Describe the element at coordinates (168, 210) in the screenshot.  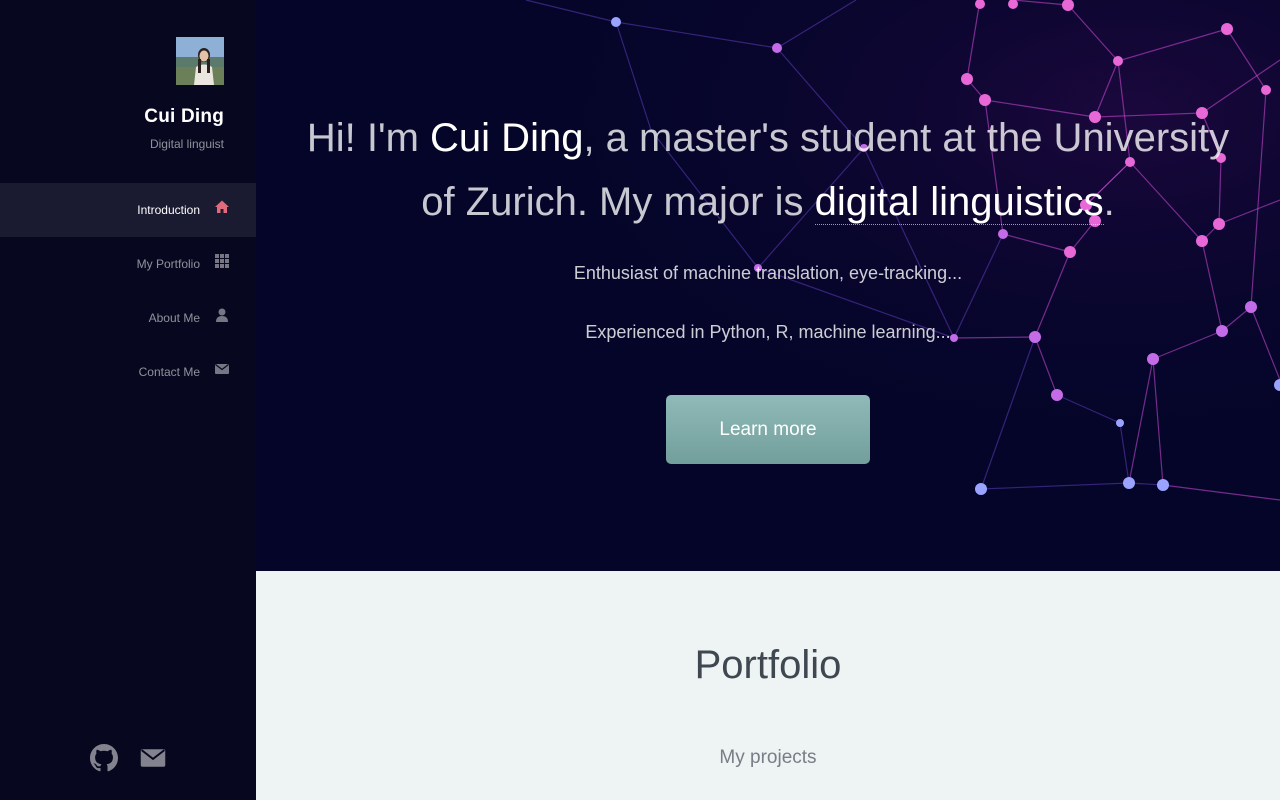
I see `sidebar-item-label: Introduction` at that location.